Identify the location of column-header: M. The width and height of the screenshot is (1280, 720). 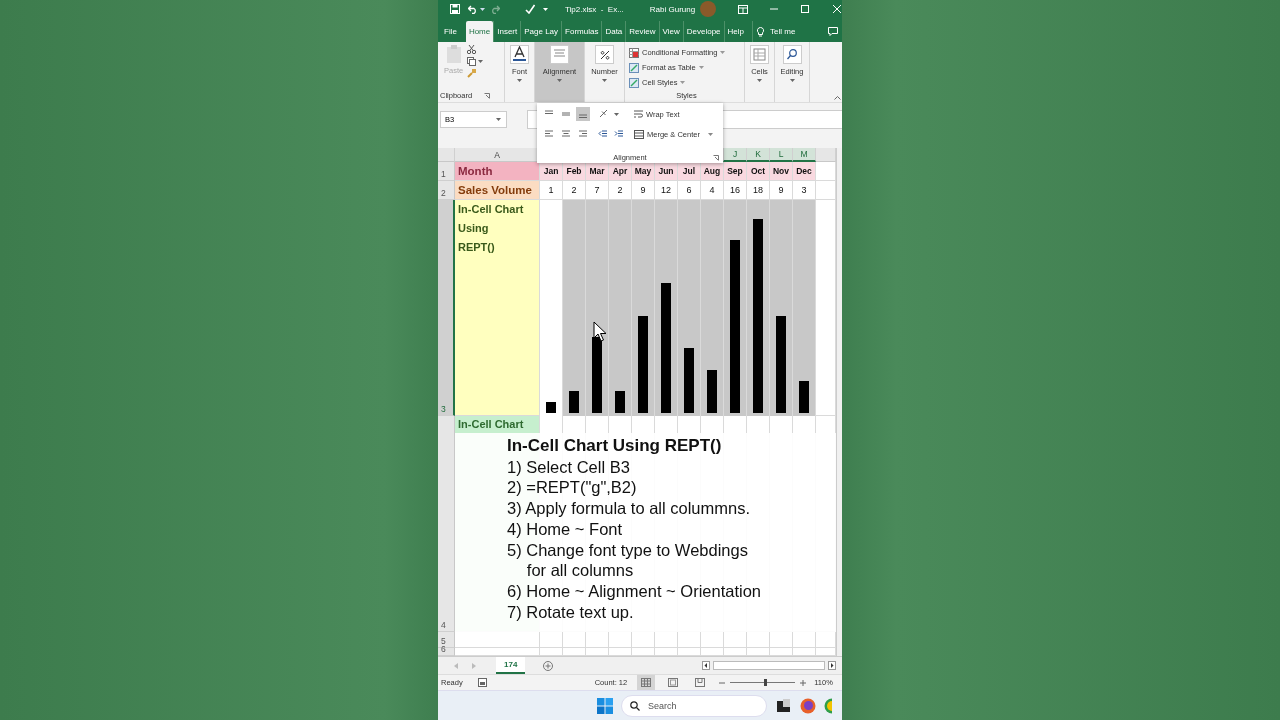
(804, 155).